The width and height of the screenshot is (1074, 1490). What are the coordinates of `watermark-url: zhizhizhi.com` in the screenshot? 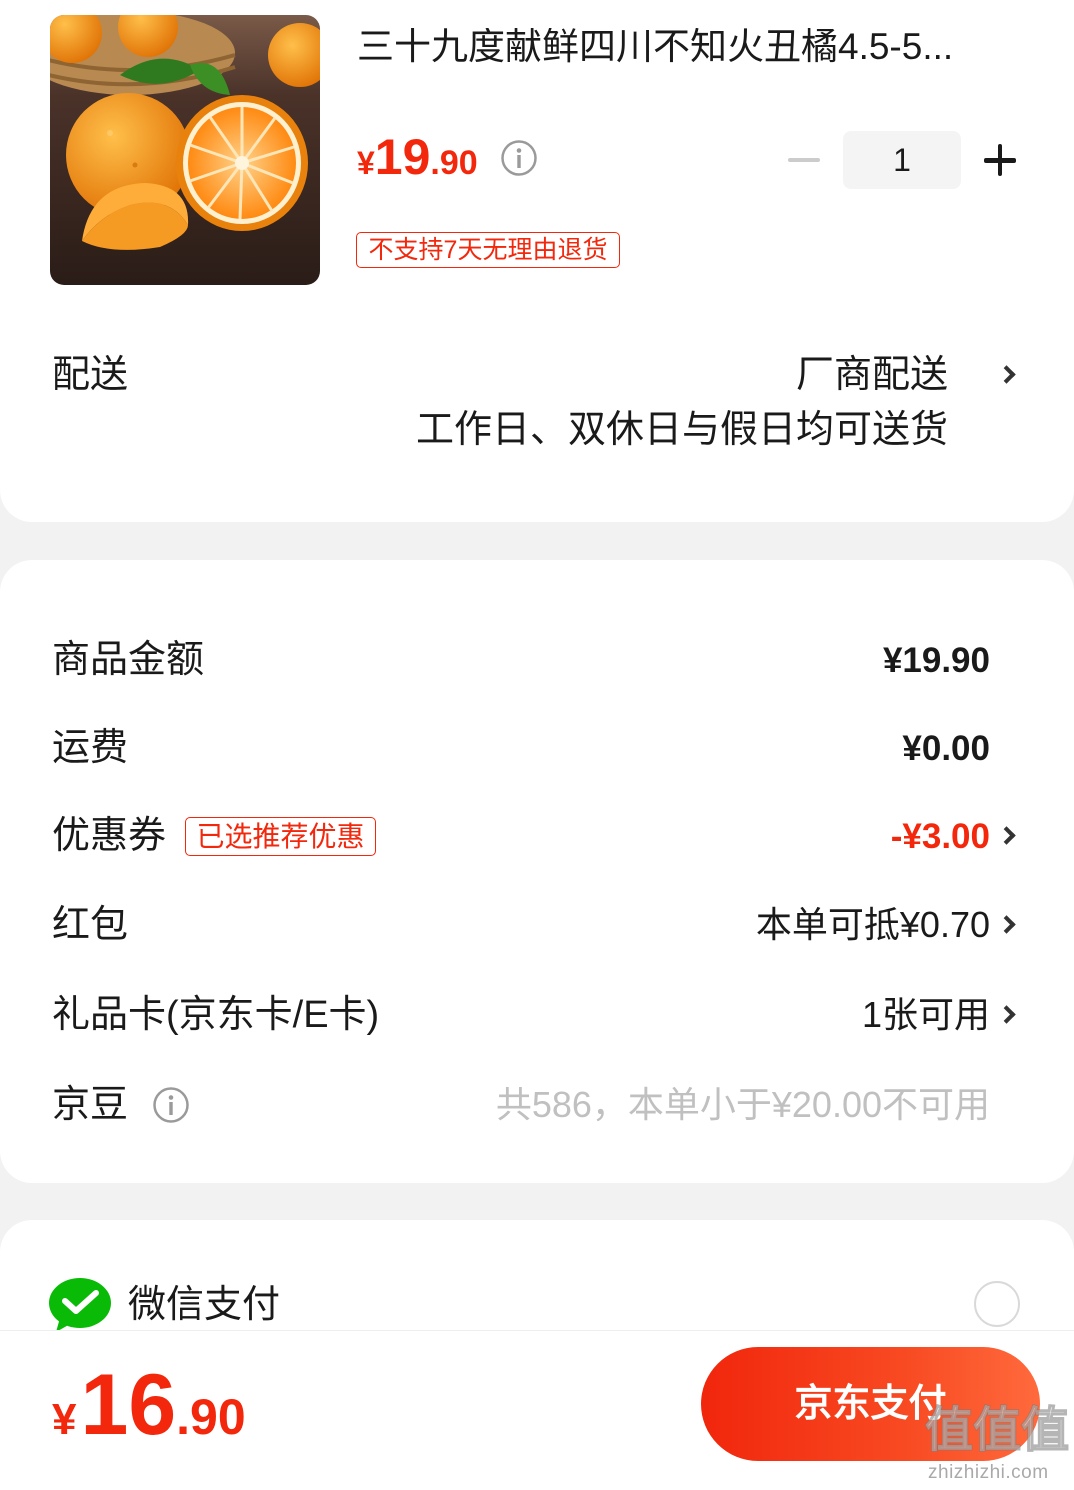 It's located at (988, 1472).